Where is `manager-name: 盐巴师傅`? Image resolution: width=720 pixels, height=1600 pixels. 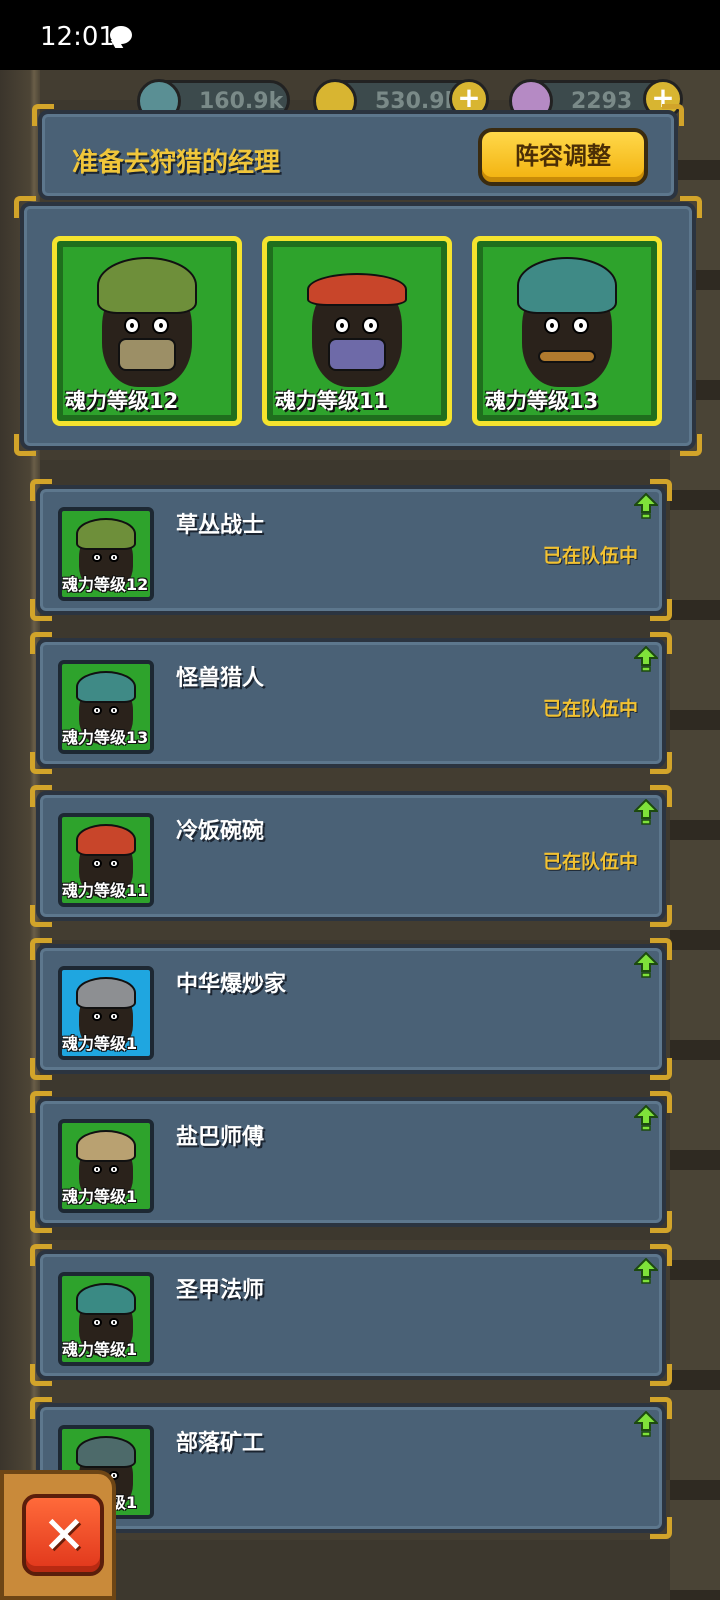 manager-name: 盐巴师傅 is located at coordinates (220, 1137).